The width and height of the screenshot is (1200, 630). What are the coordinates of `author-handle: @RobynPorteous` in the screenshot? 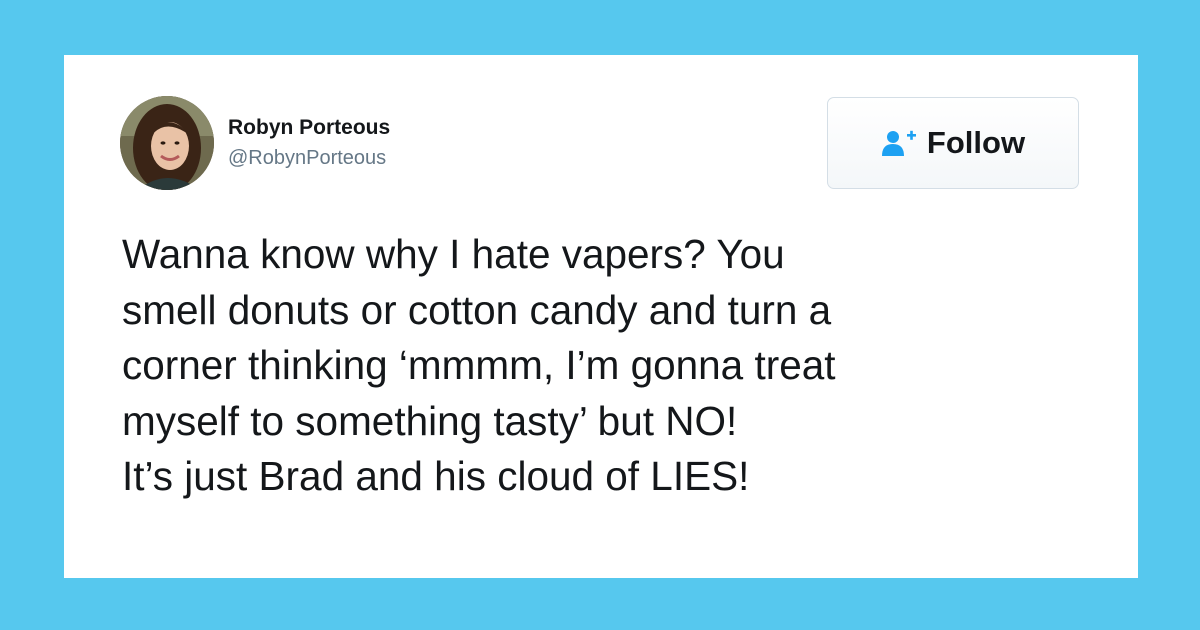 It's located at (307, 158).